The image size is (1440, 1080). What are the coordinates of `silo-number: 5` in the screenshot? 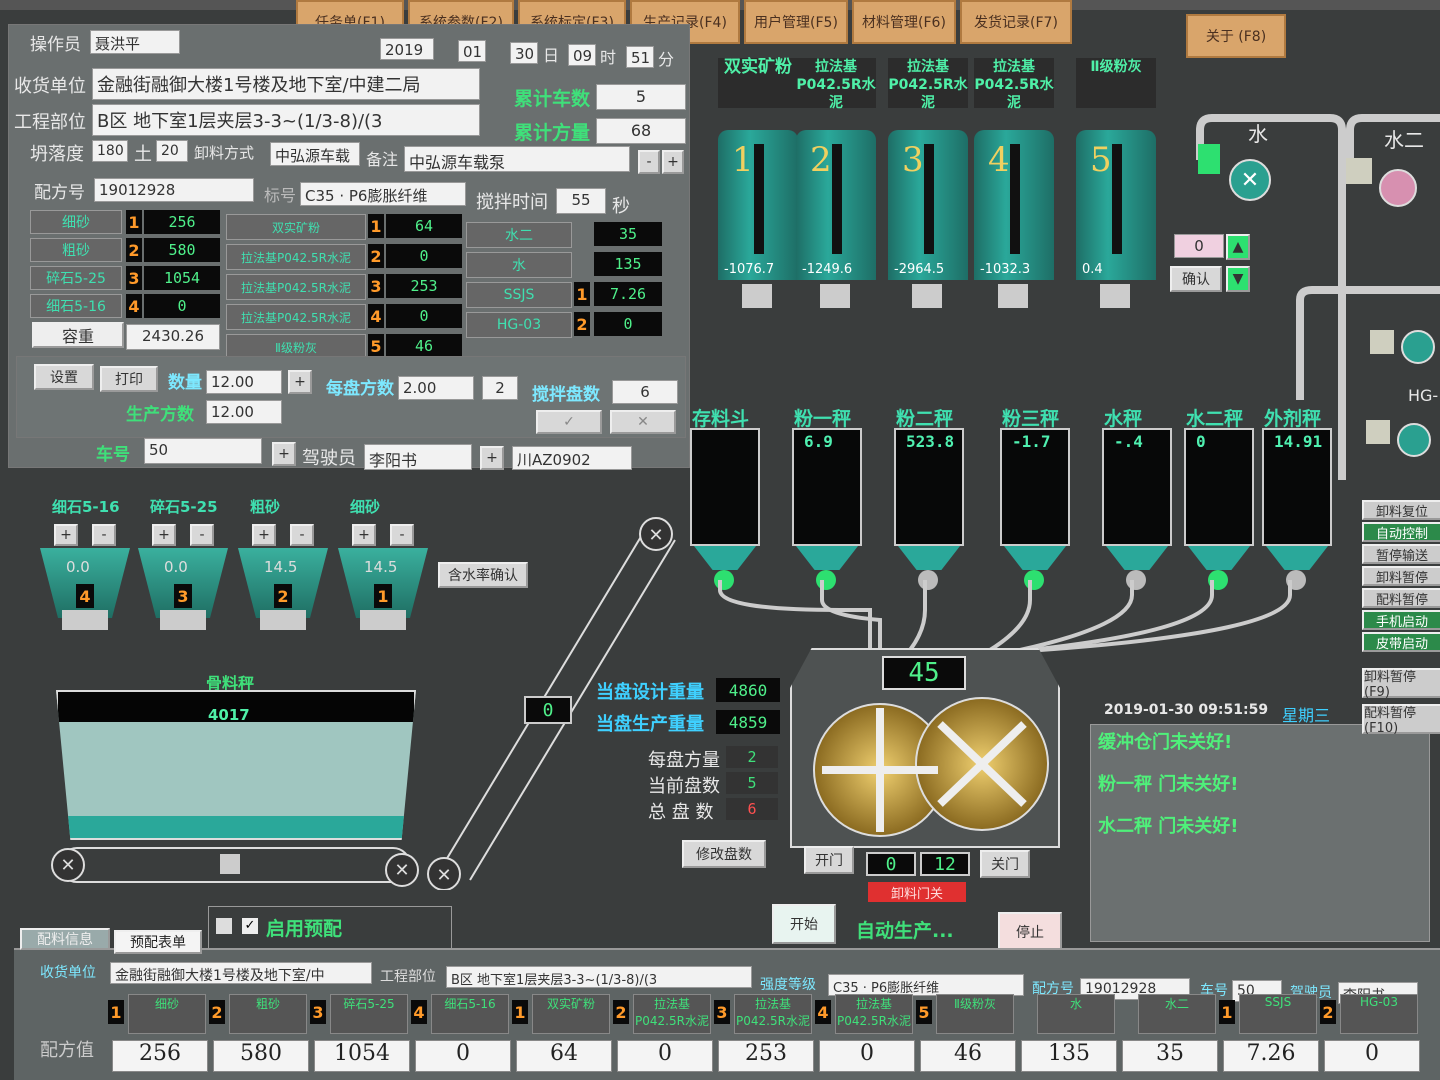 It's located at (1101, 160).